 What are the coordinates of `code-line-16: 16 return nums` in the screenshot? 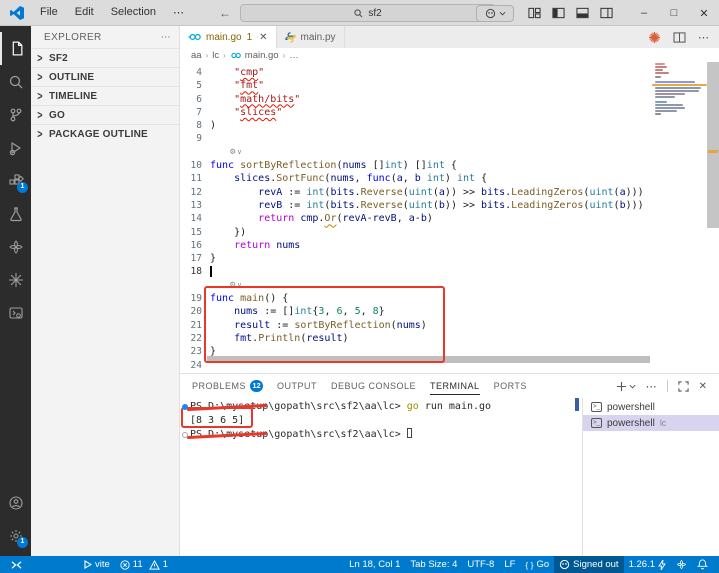 It's located at (449, 245).